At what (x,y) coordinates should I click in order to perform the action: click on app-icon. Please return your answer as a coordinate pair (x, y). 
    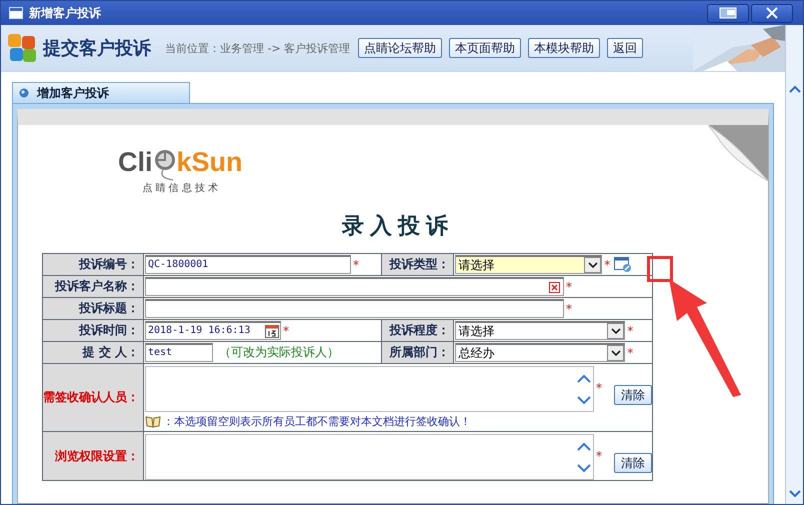
    Looking at the image, I should click on (22, 48).